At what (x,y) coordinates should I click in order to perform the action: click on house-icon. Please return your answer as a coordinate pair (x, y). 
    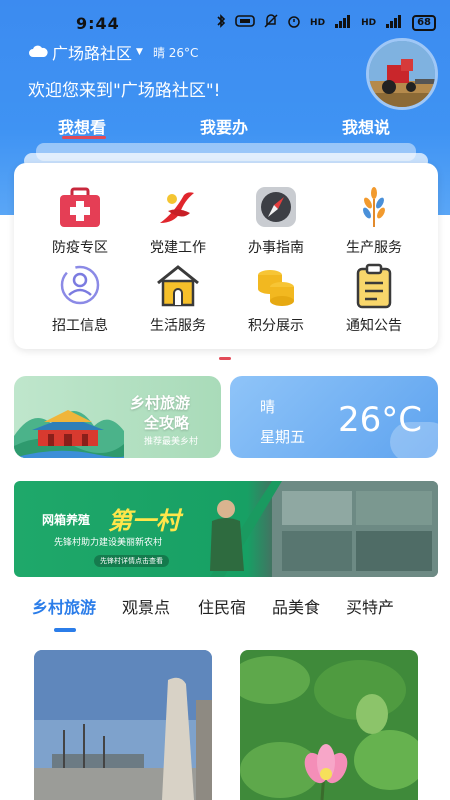
    Looking at the image, I should click on (178, 285).